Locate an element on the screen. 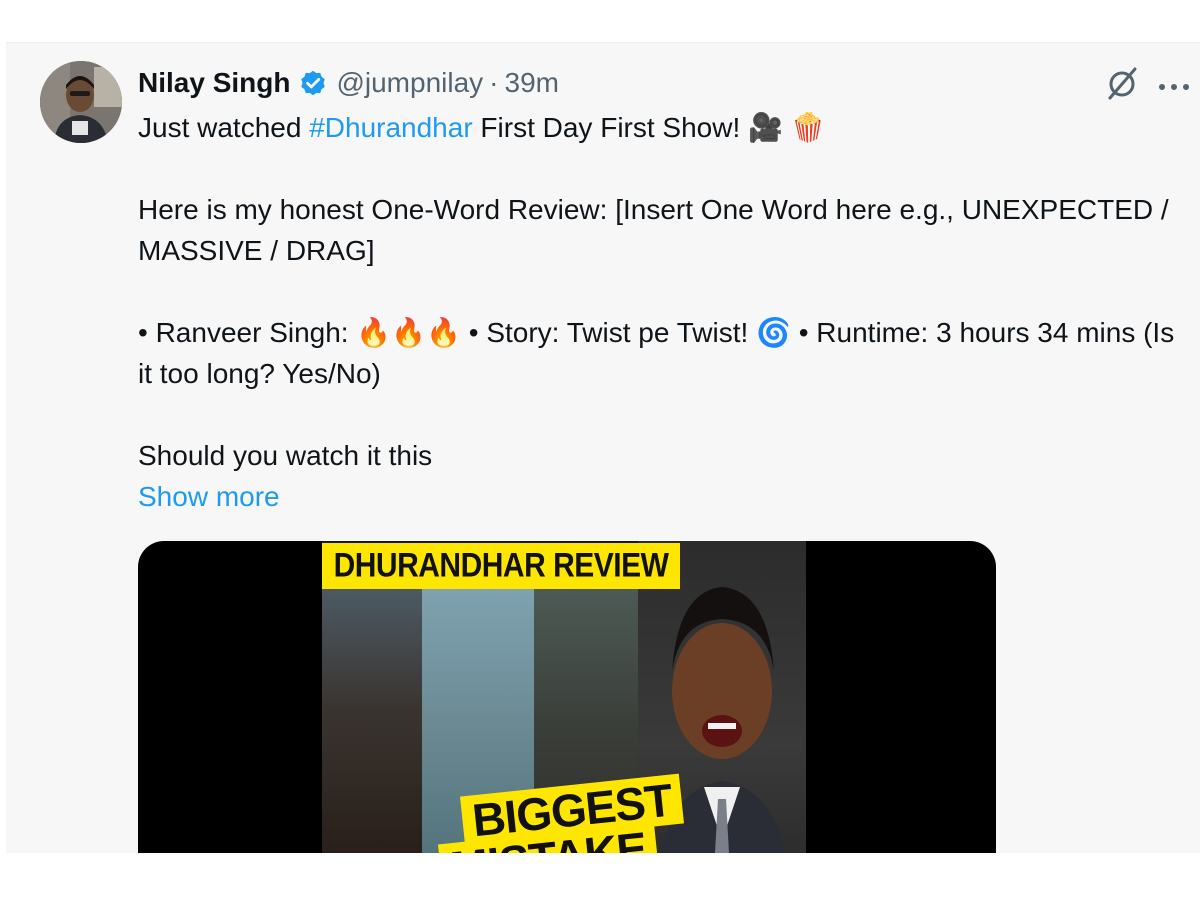  hashtag-link: #Dhurandhar is located at coordinates (390, 127).